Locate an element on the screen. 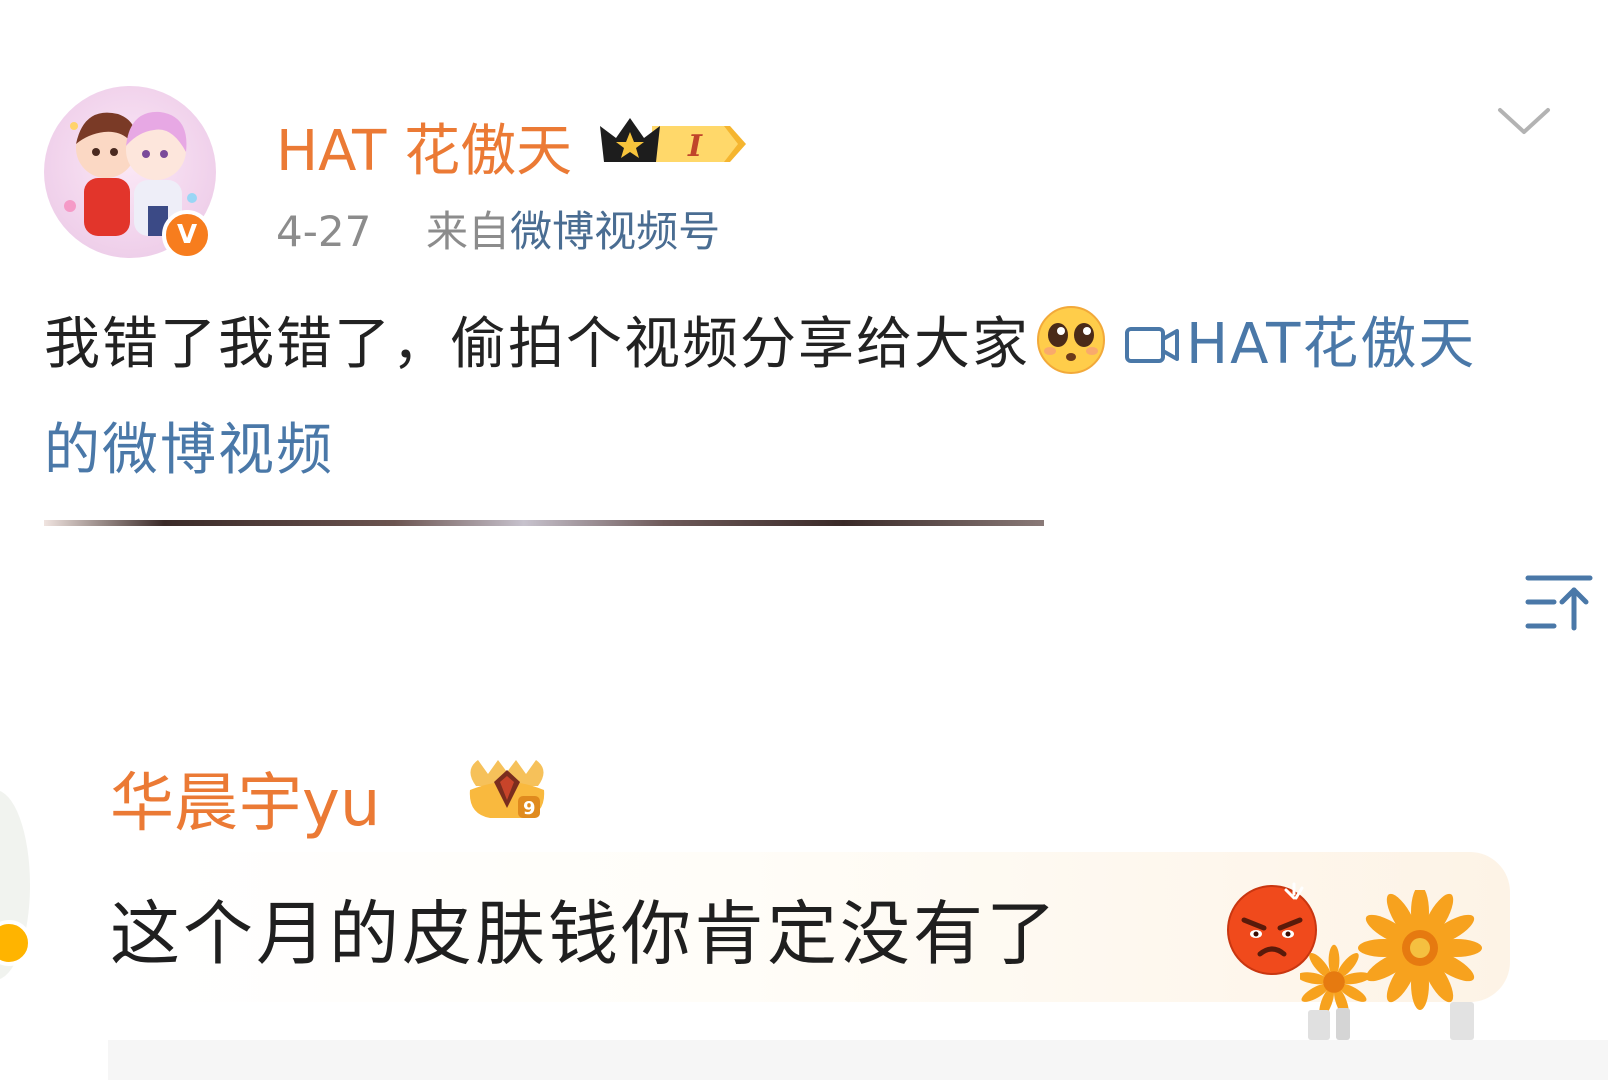  post-date: 4-27 is located at coordinates (324, 231).